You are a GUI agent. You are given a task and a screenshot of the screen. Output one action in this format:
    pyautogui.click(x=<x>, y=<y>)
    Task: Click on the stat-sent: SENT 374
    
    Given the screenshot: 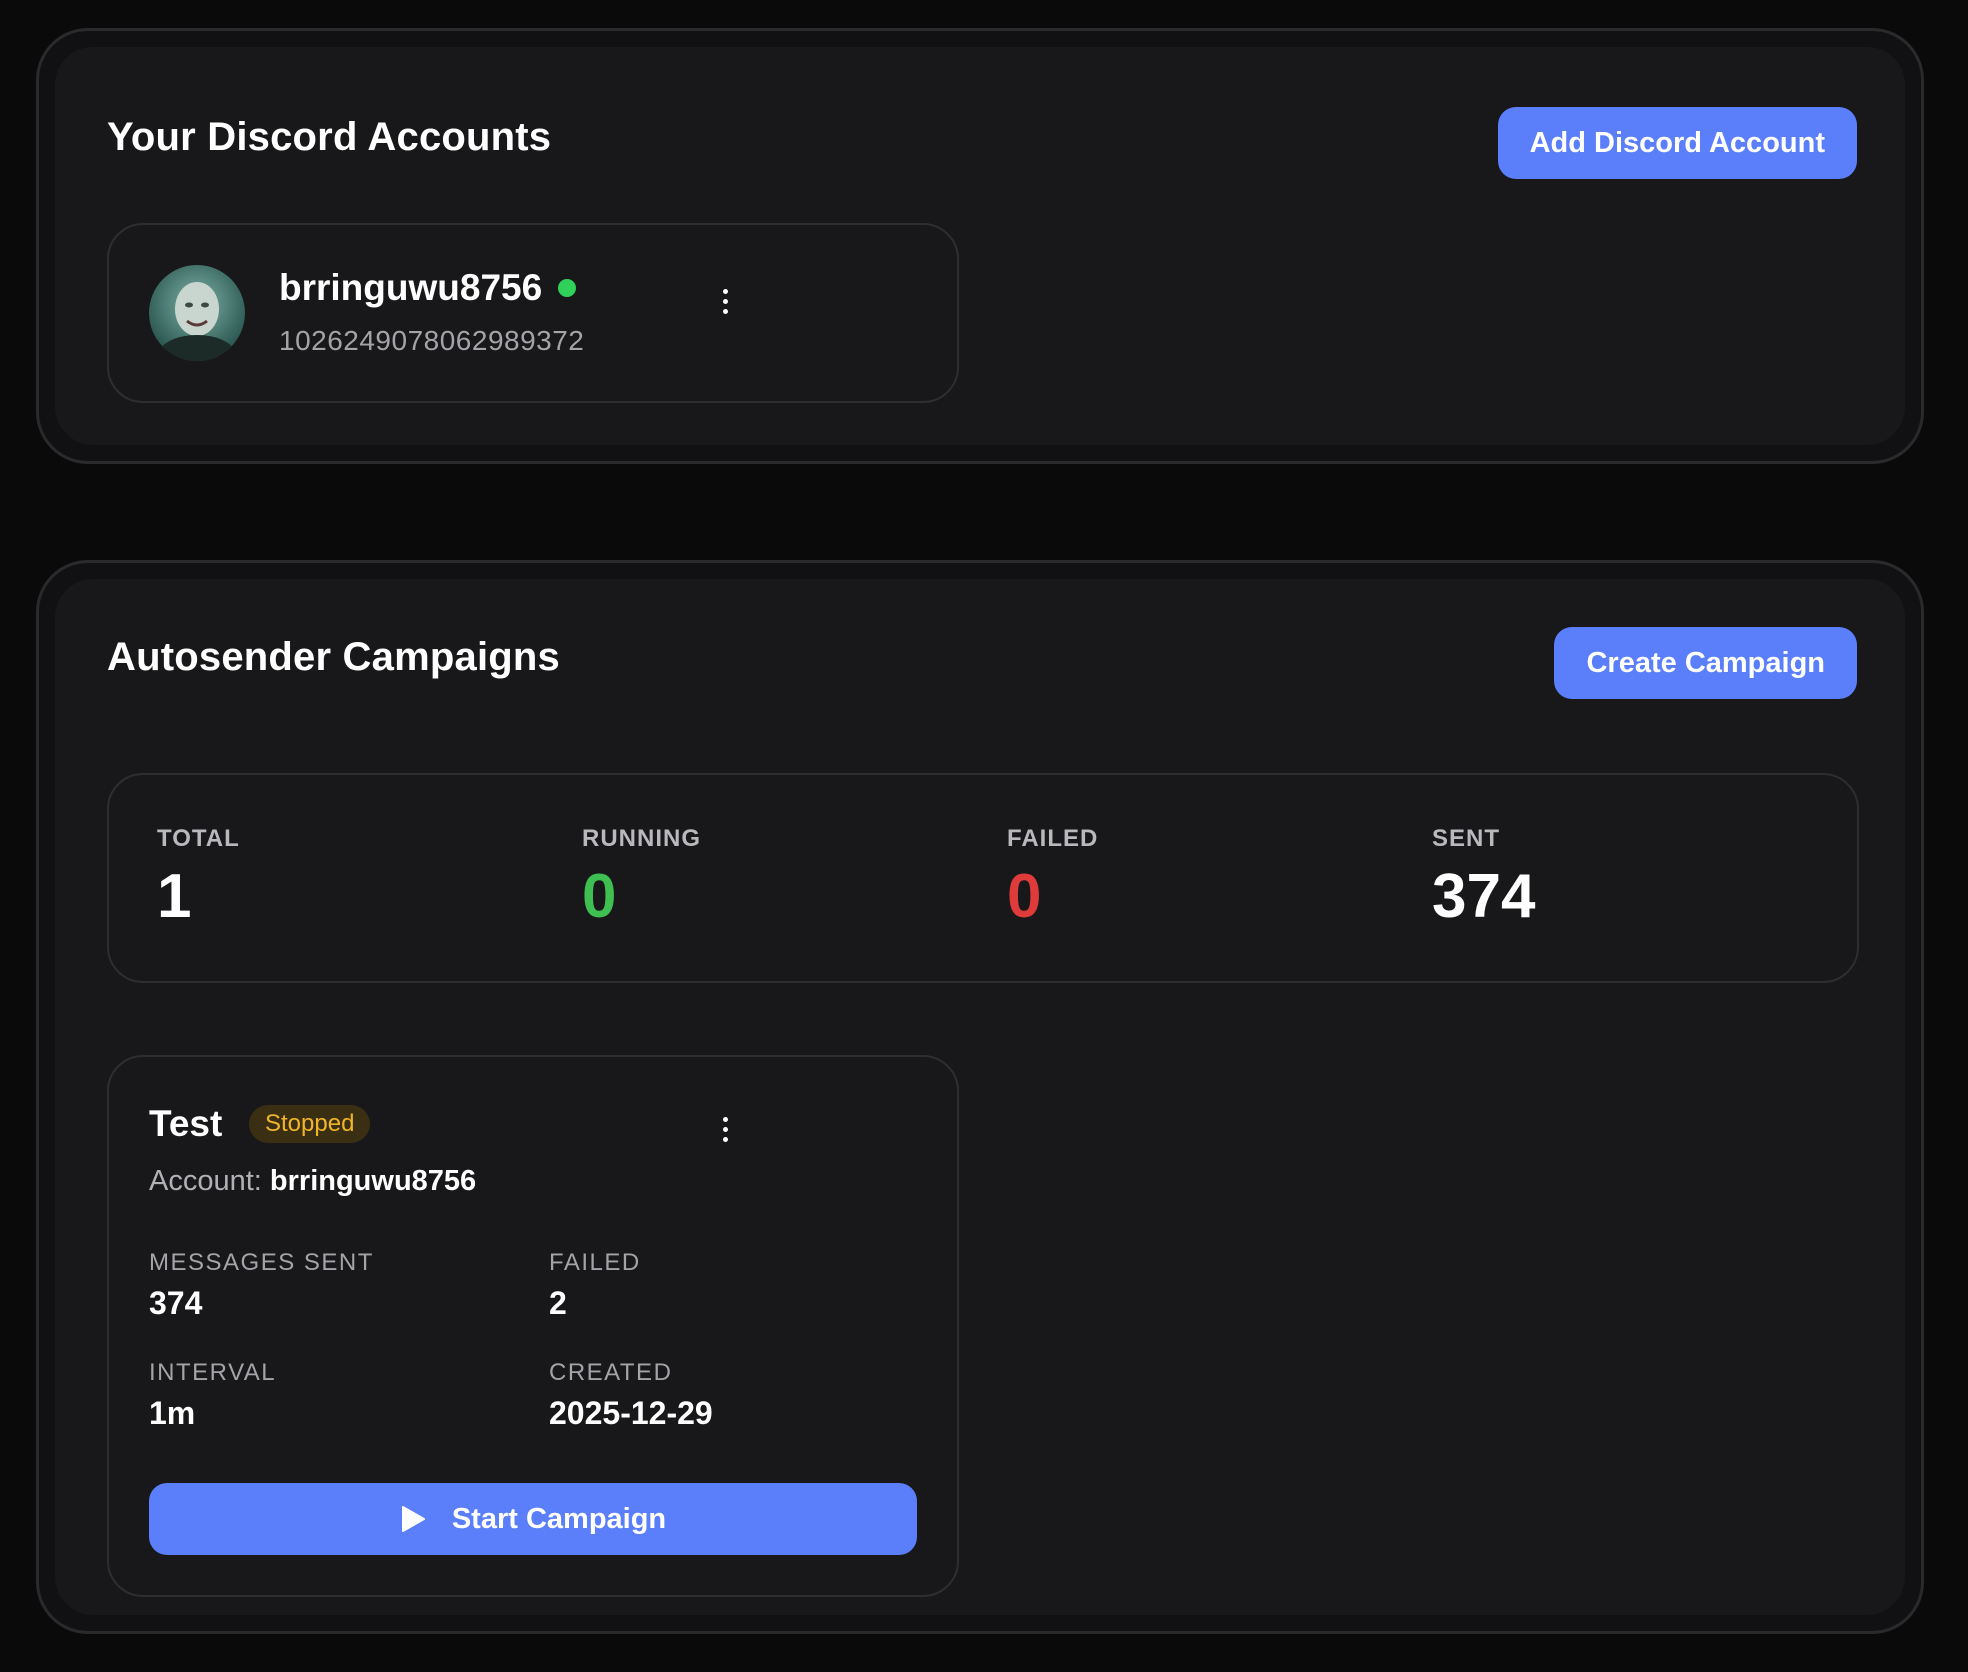 What is the action you would take?
    pyautogui.click(x=1483, y=878)
    